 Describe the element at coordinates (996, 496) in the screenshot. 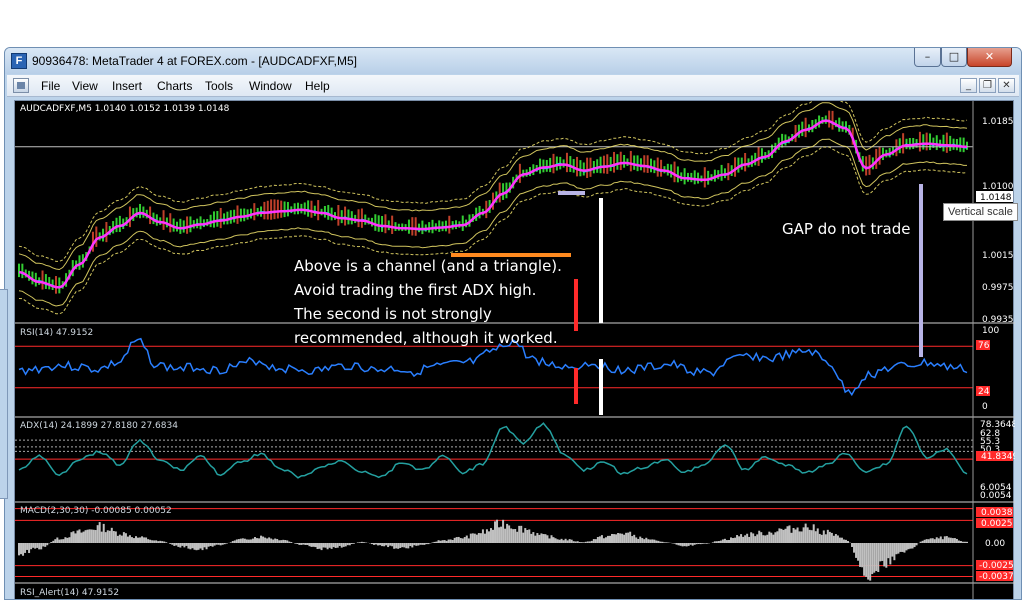

I see `adx-tick-0: 0.0054` at that location.